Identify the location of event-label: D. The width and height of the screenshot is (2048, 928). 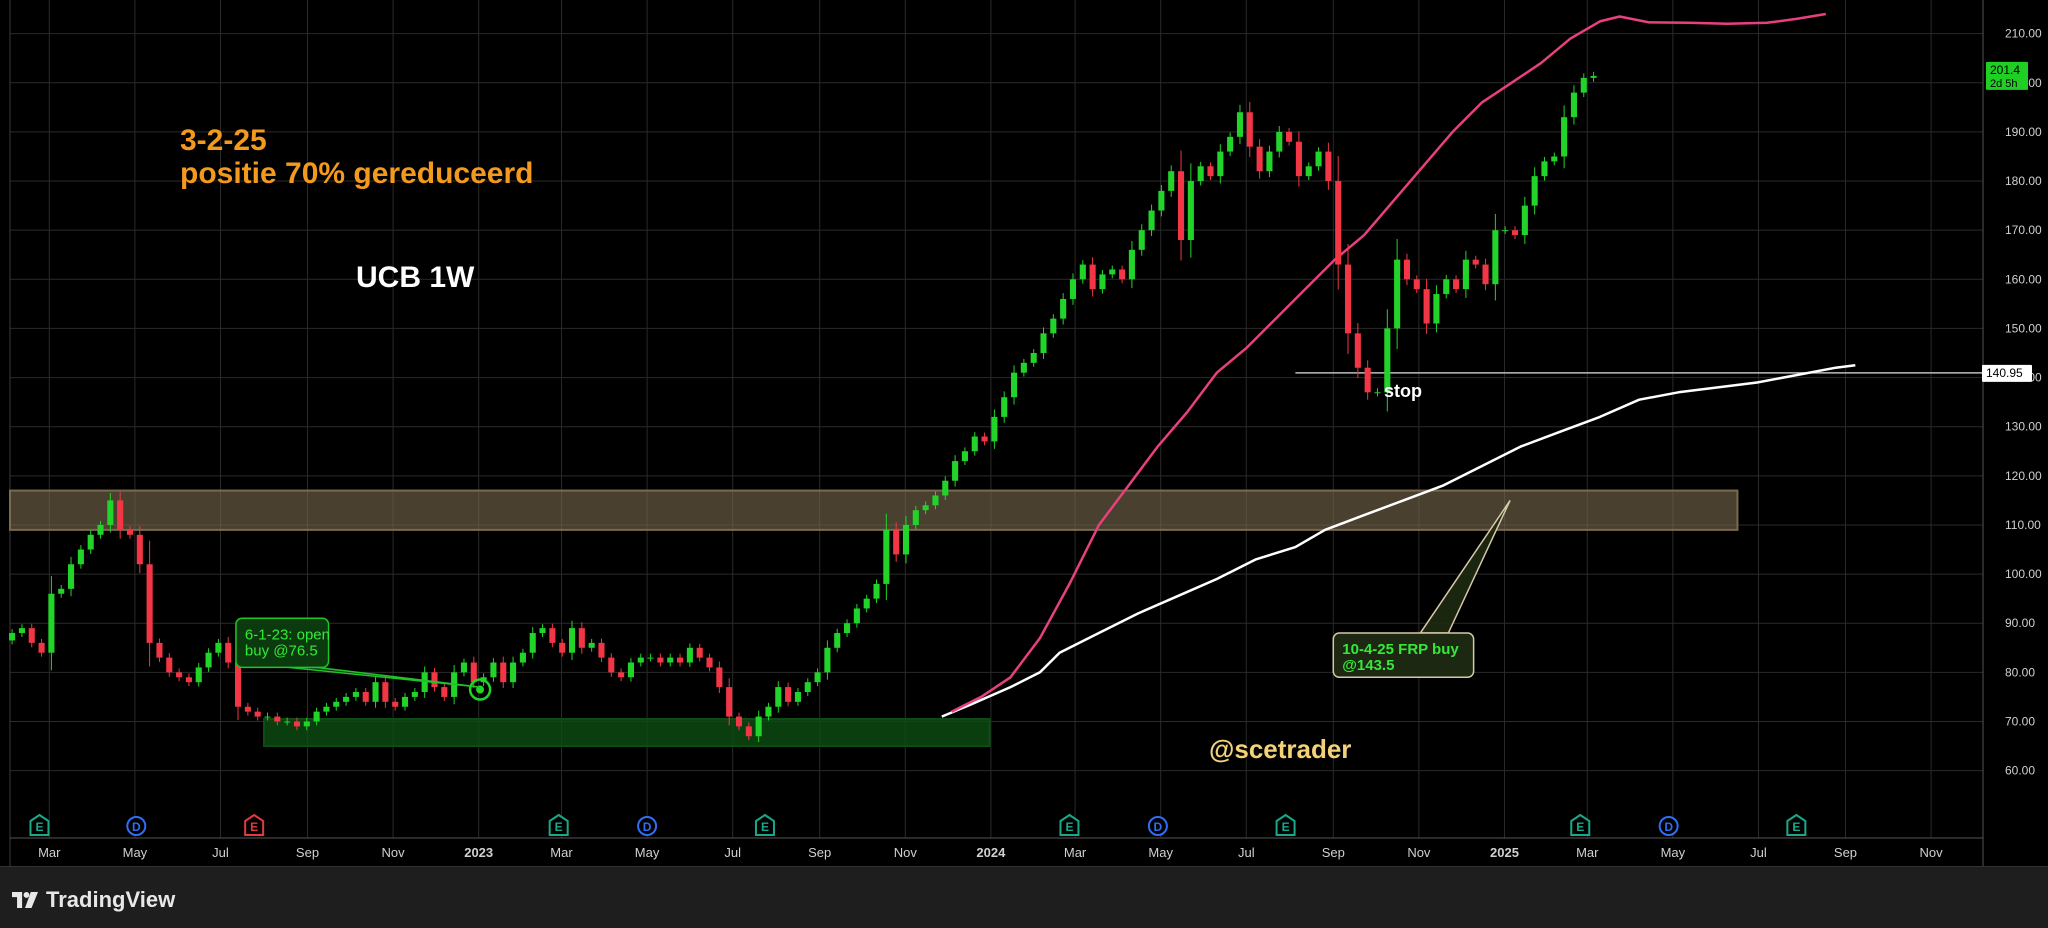
(1668, 827).